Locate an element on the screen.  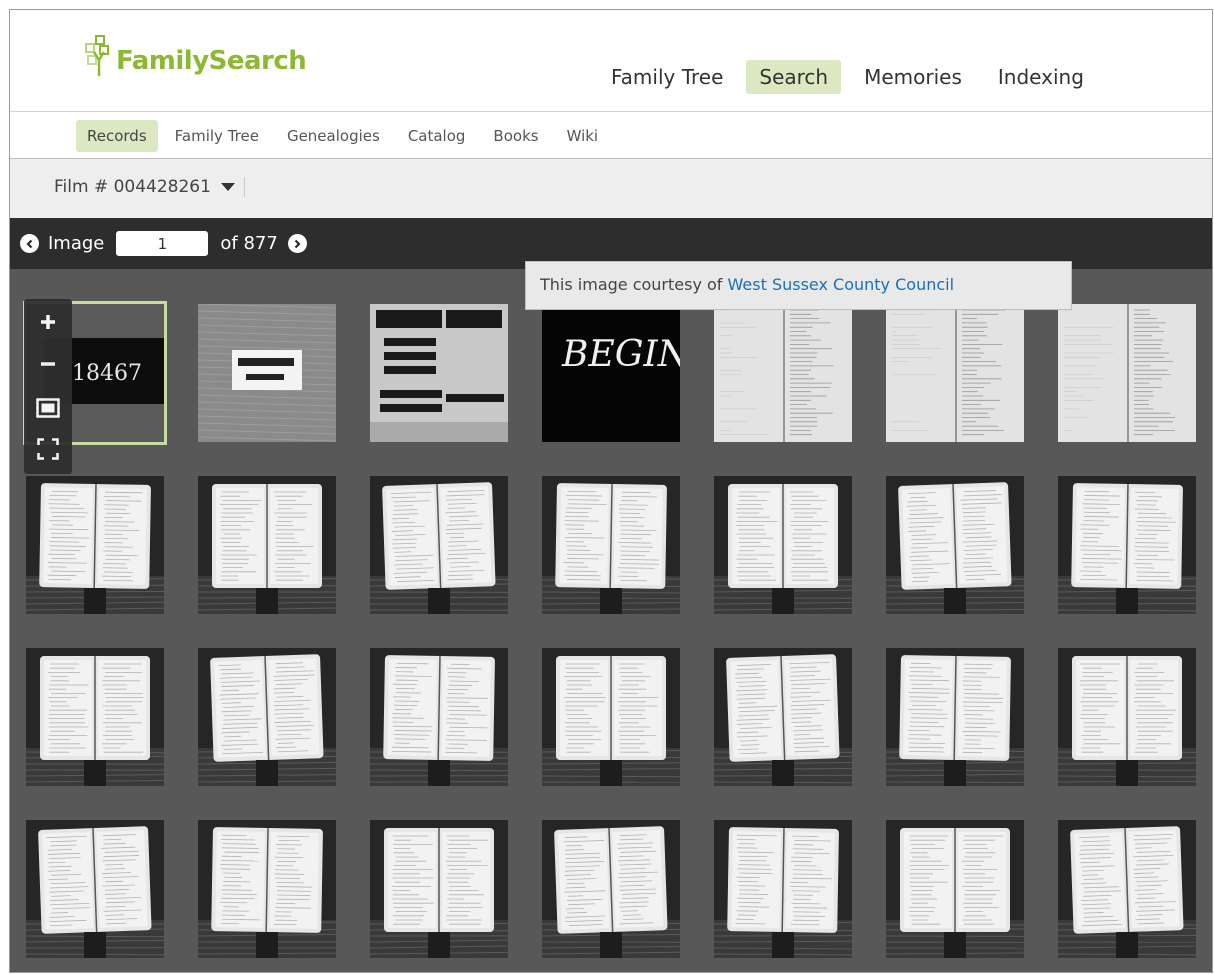
sub-nav-books: Books is located at coordinates (515, 136).